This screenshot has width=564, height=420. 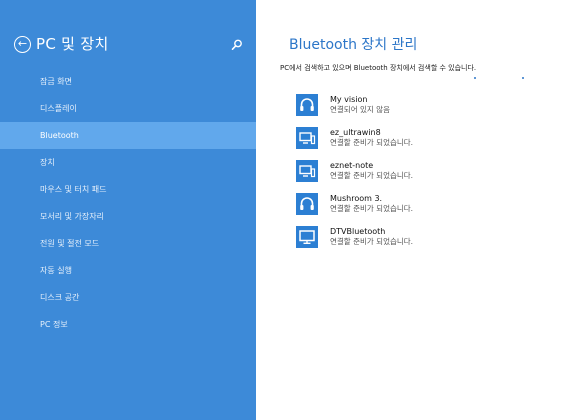 I want to click on device-item: DTVBluetooth 연결할 준비가 되었습니다., so click(x=426, y=240).